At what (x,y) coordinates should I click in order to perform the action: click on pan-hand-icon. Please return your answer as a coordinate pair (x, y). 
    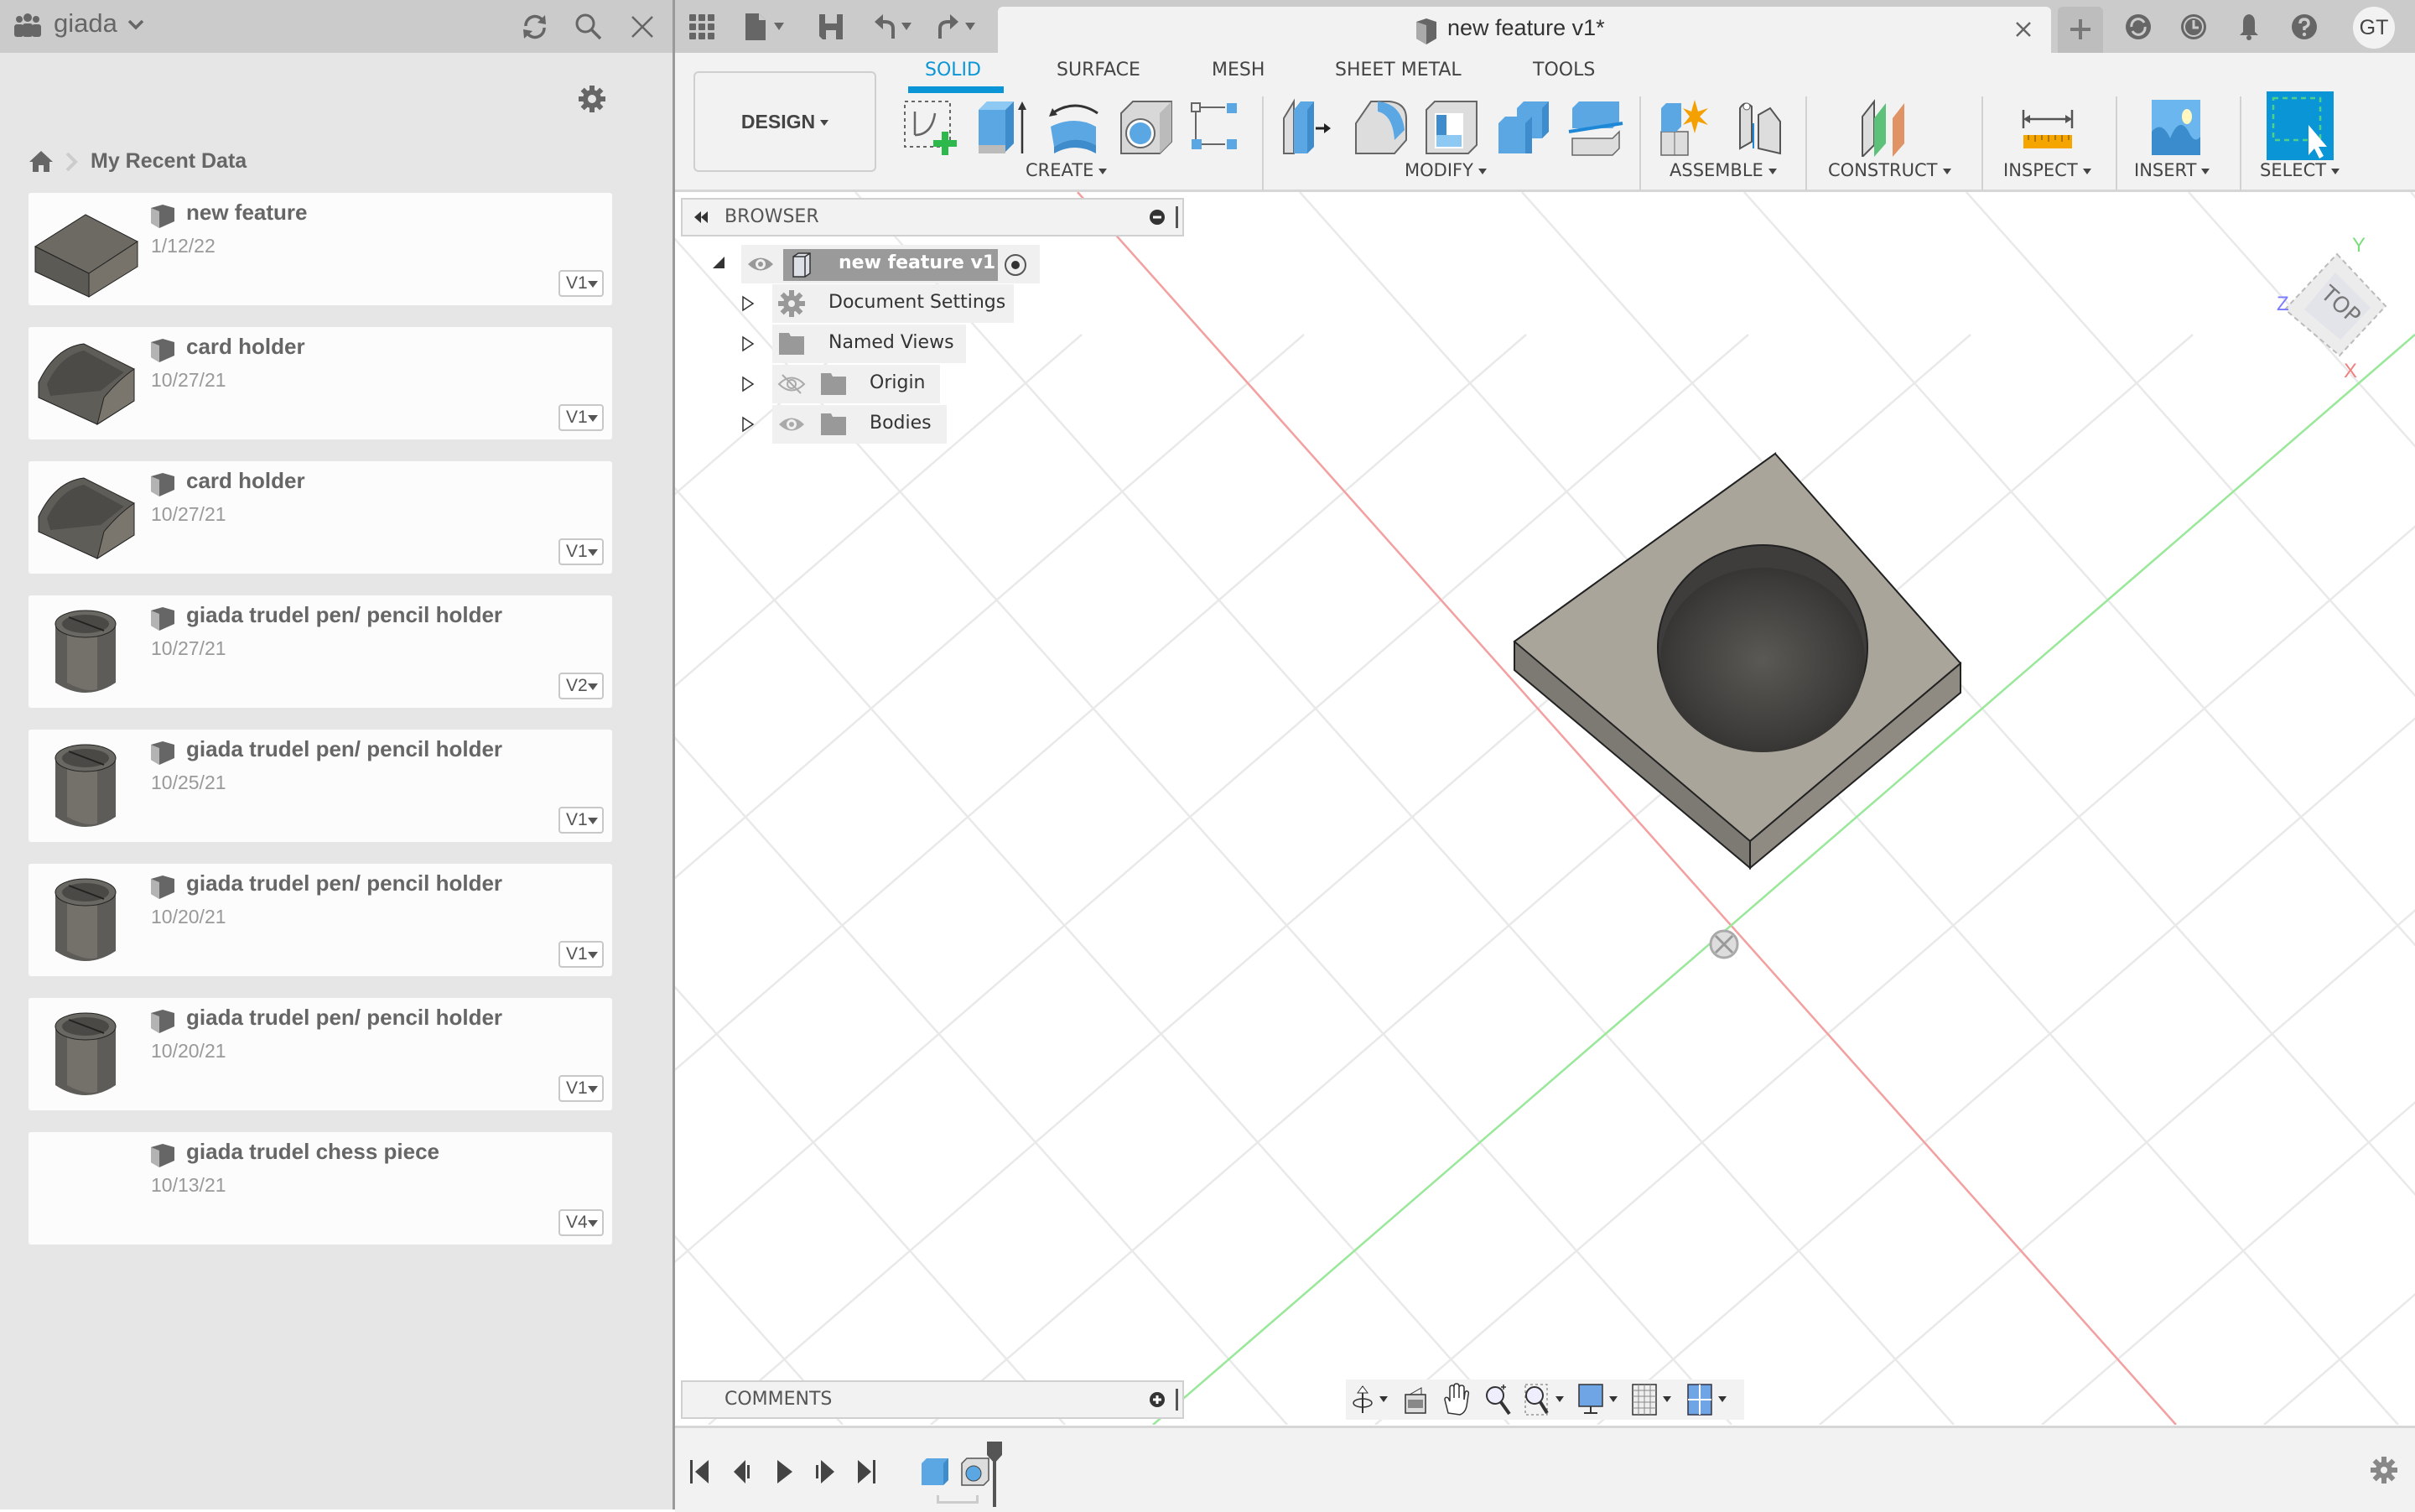
    Looking at the image, I should click on (1455, 1399).